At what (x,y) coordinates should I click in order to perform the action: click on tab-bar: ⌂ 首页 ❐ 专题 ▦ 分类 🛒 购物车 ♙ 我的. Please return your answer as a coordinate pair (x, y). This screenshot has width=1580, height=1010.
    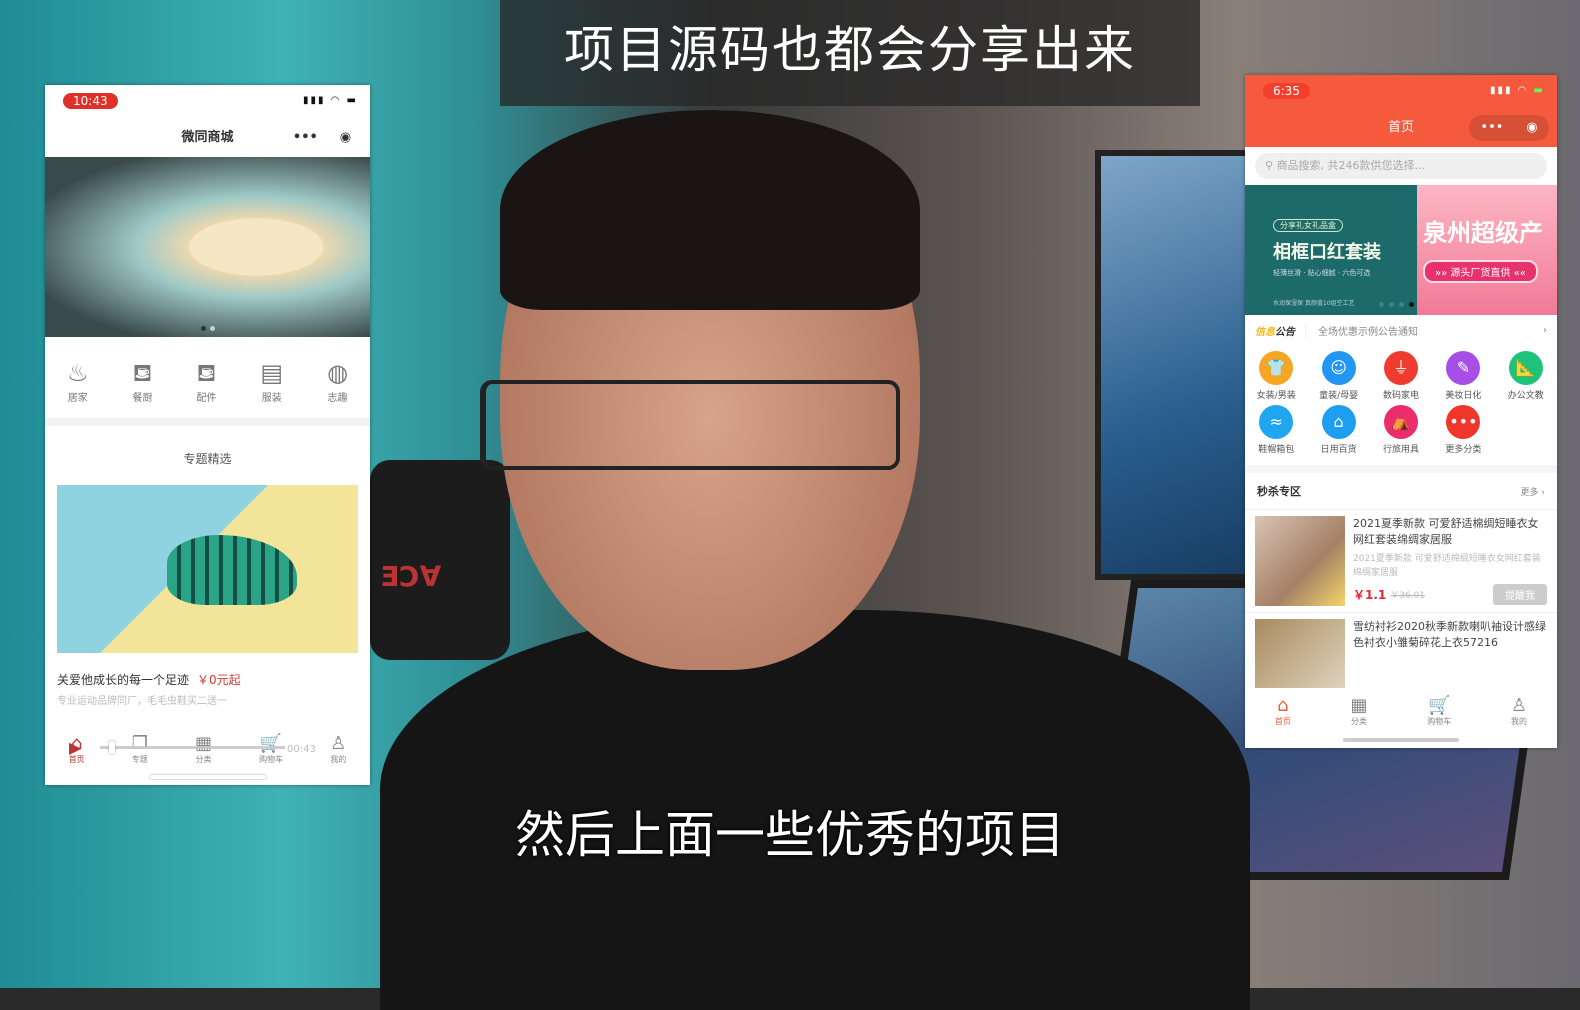
    Looking at the image, I should click on (207, 749).